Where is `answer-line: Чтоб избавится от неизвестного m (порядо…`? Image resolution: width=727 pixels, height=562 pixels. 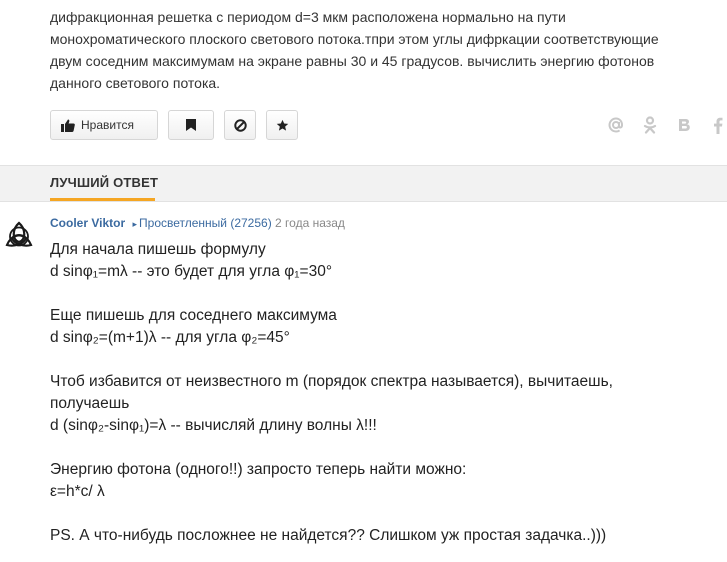 answer-line: Чтоб избавится от неизвестного m (порядо… is located at coordinates (331, 381).